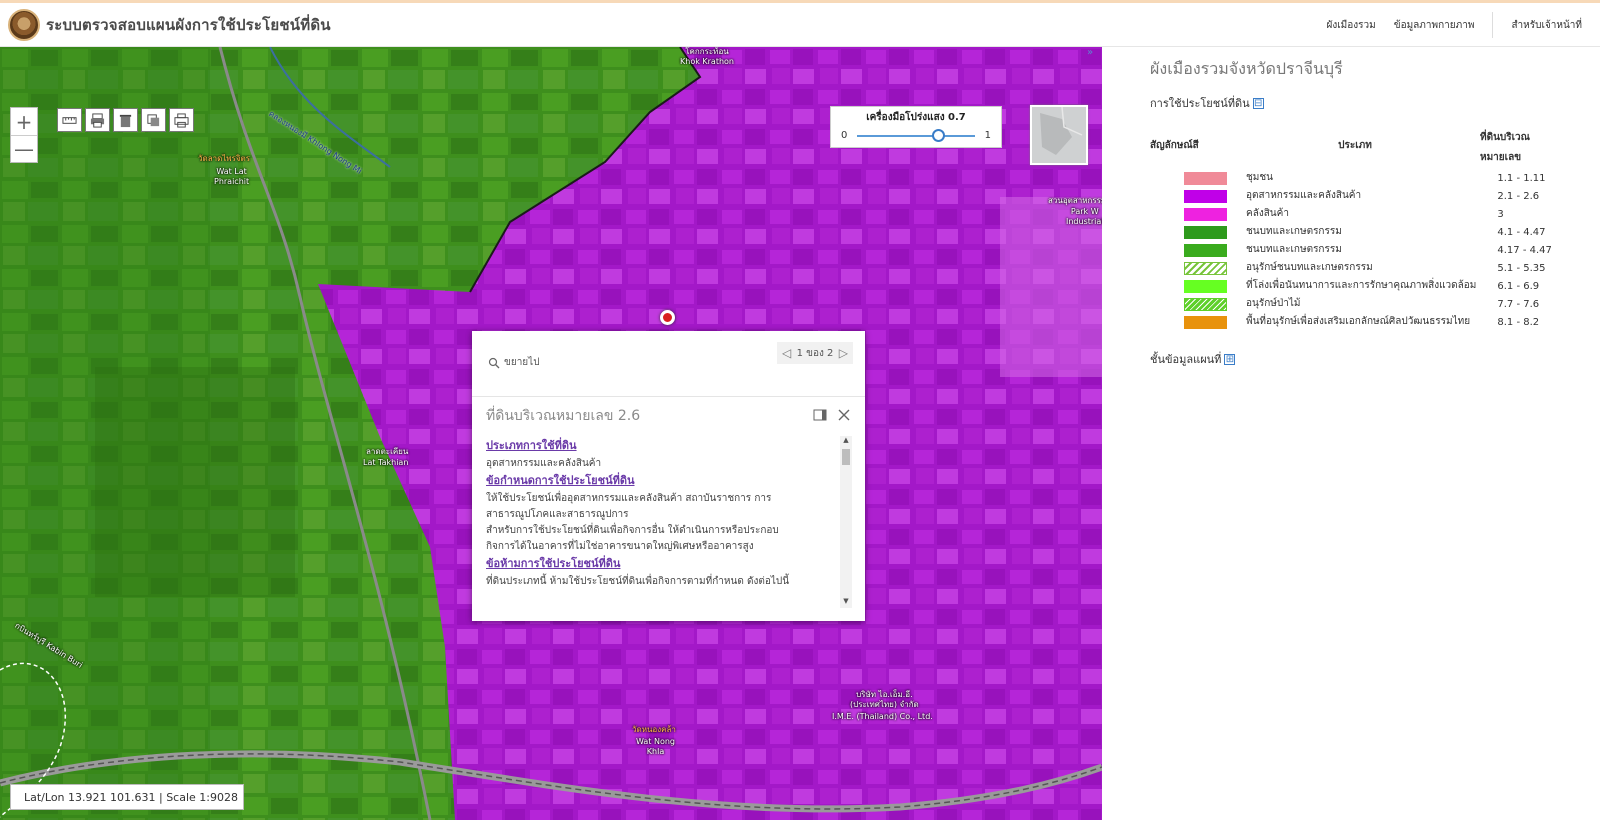  Describe the element at coordinates (1493, 25) in the screenshot. I see `nav-divider` at that location.